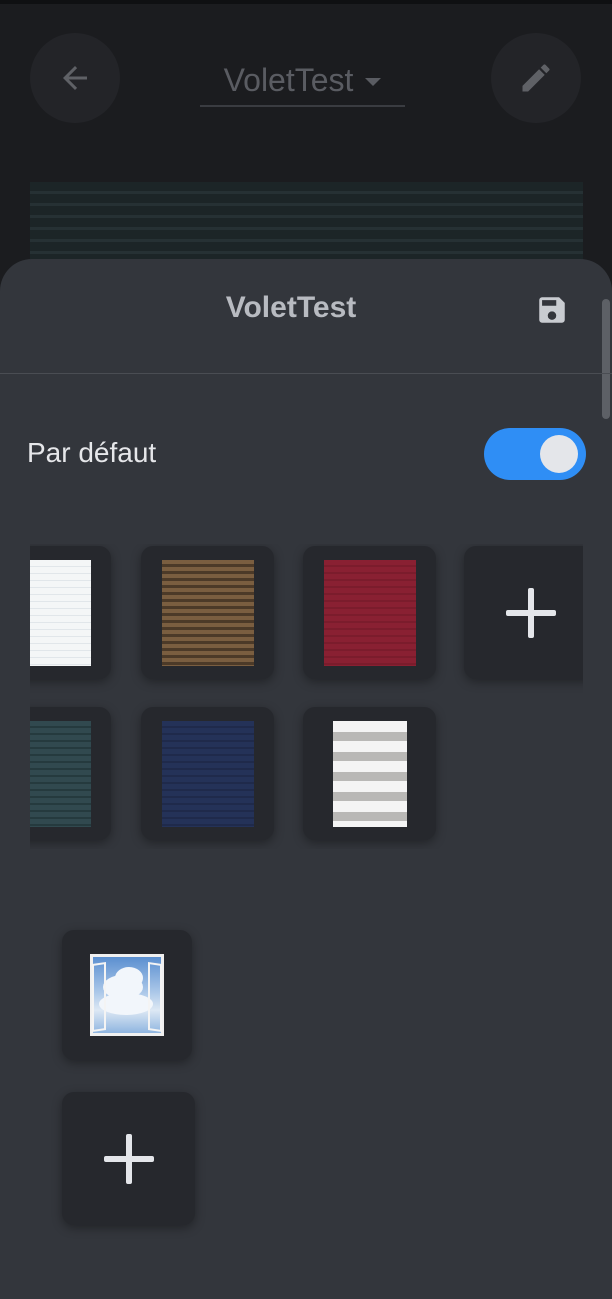  I want to click on floppy-disk-icon, so click(552, 310).